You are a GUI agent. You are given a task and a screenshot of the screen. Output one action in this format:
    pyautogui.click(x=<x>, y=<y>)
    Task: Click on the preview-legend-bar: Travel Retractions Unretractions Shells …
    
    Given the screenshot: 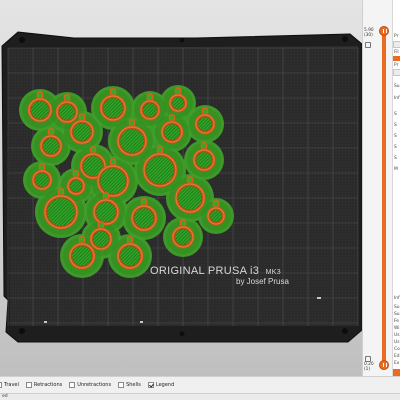 What is the action you would take?
    pyautogui.click(x=200, y=384)
    